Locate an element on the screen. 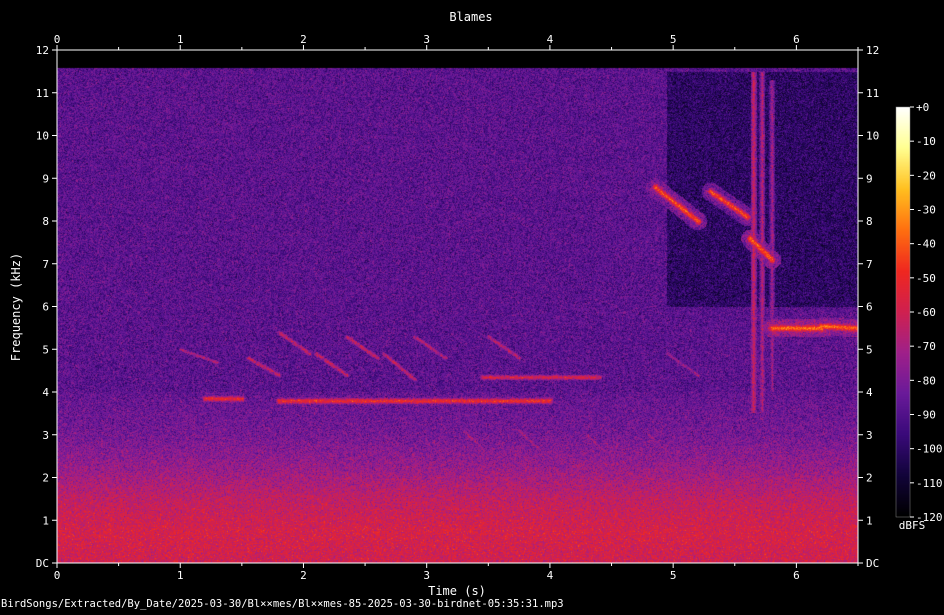 The height and width of the screenshot is (615, 944). x-tick-label-top: 4 is located at coordinates (550, 39).